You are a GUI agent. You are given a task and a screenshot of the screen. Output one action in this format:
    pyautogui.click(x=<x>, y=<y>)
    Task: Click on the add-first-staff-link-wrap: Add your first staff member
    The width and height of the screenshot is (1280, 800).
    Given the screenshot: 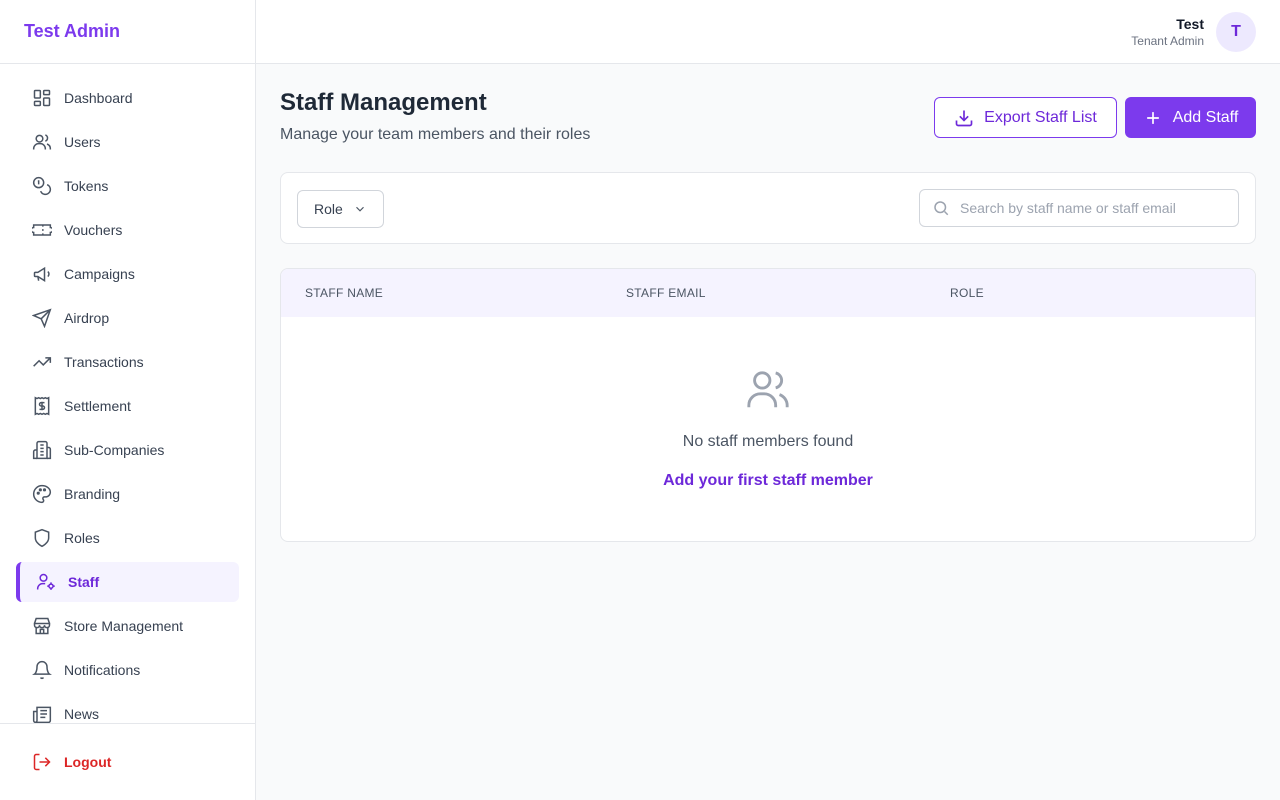 What is the action you would take?
    pyautogui.click(x=768, y=481)
    